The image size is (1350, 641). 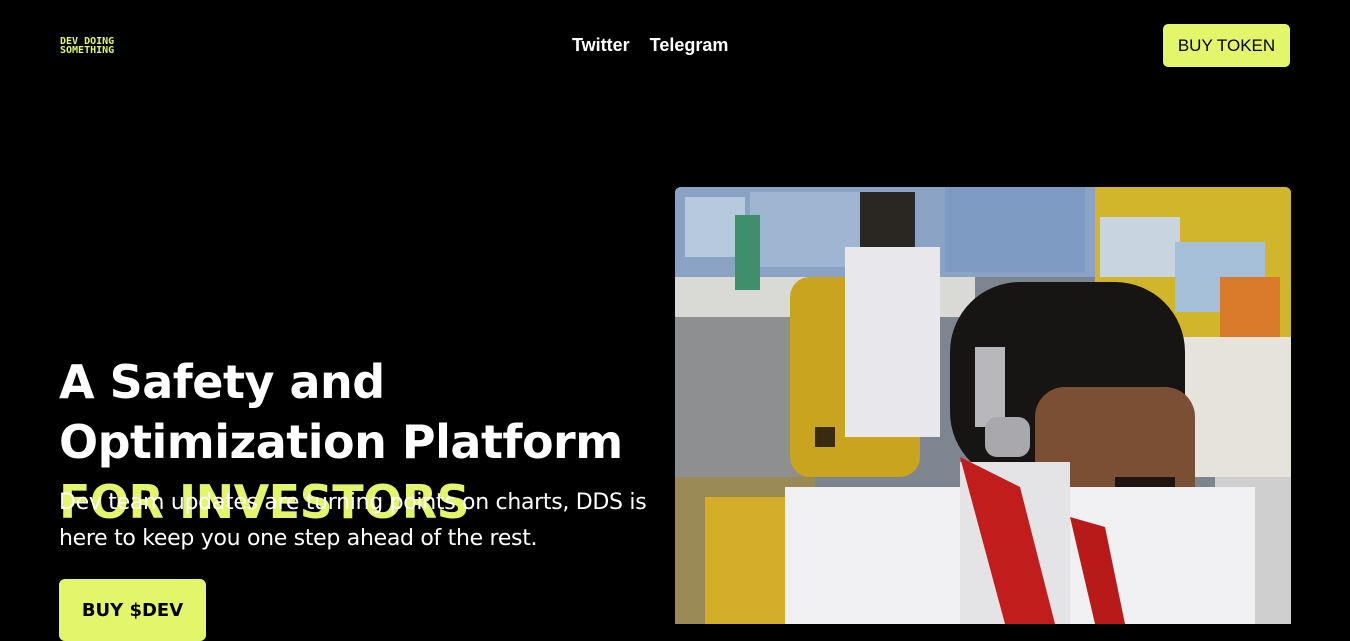 What do you see at coordinates (132, 610) in the screenshot?
I see `buy-dev-button: BUY $DEV` at bounding box center [132, 610].